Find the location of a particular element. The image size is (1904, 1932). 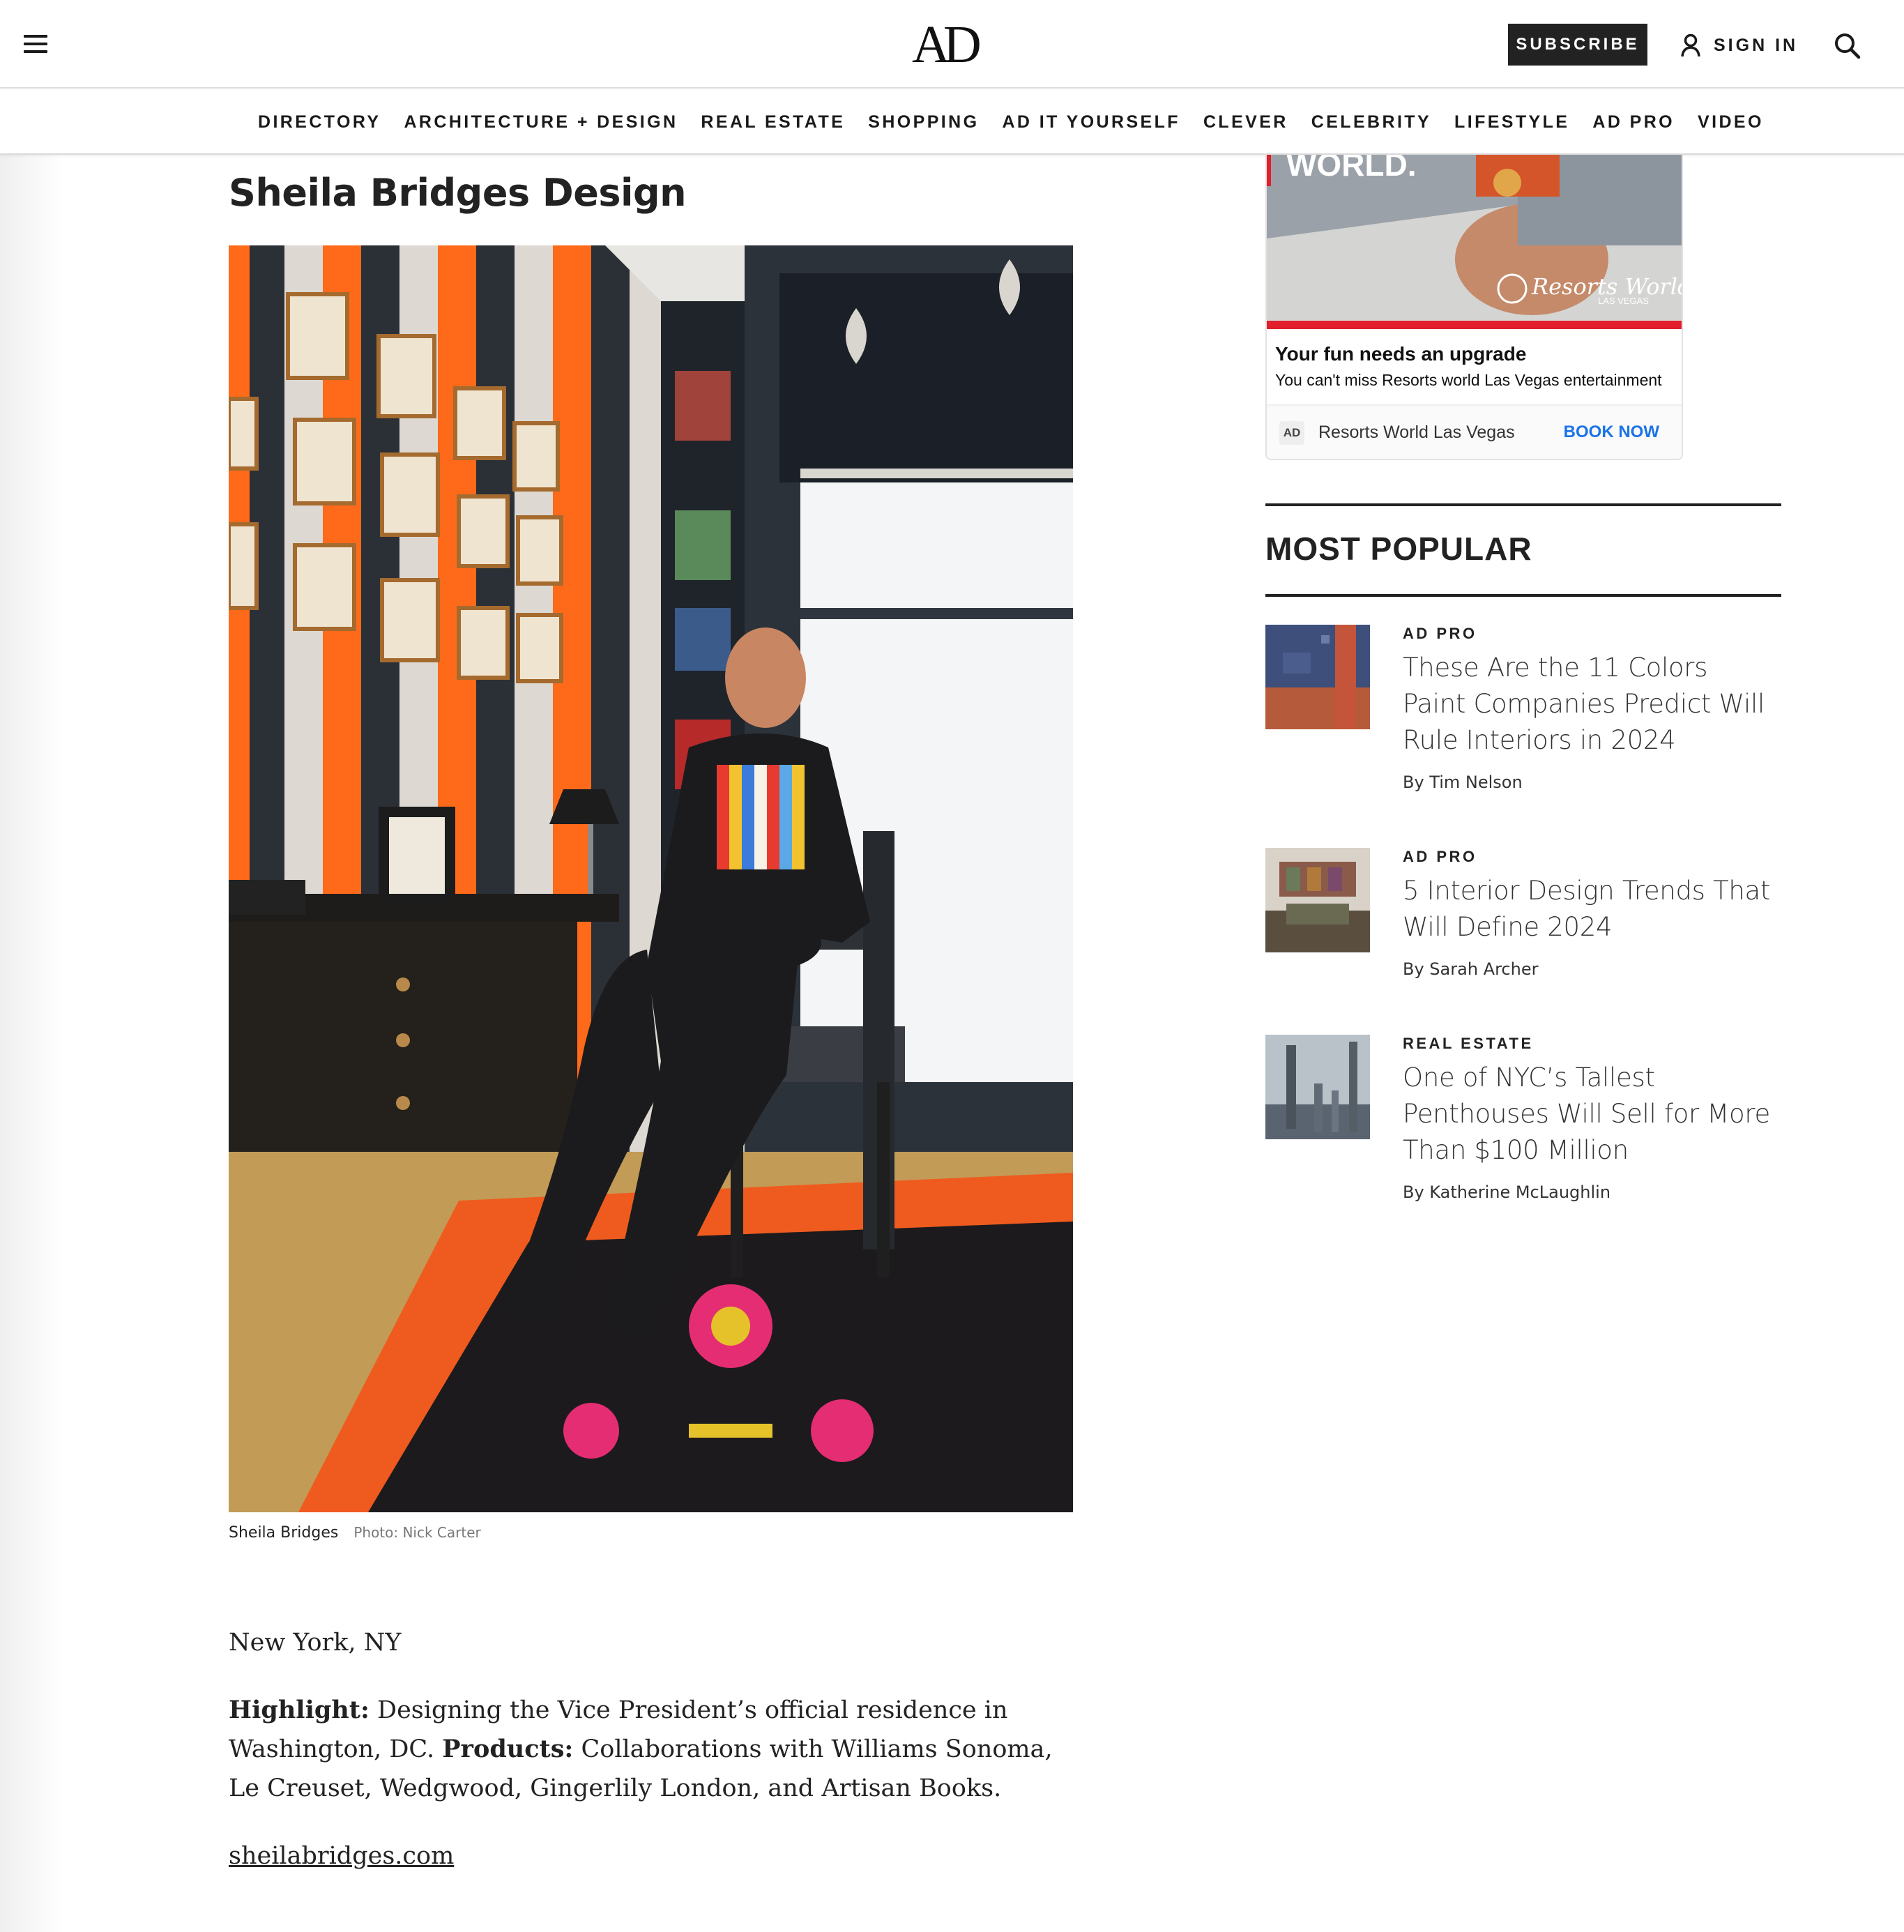

user-icon is located at coordinates (1690, 45).